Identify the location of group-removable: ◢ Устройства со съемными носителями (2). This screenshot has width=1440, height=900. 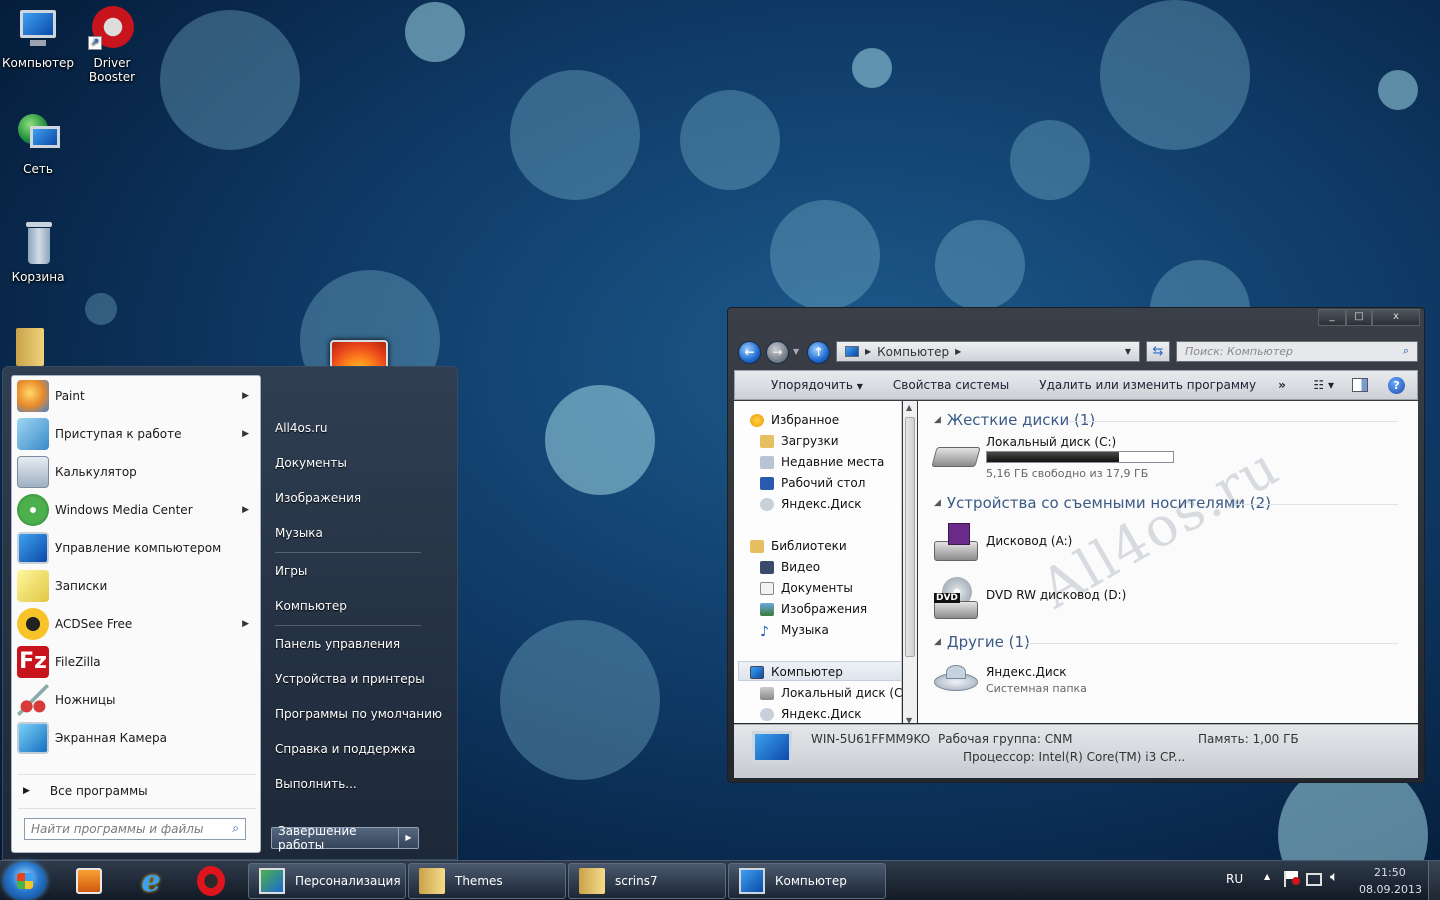
(1102, 503).